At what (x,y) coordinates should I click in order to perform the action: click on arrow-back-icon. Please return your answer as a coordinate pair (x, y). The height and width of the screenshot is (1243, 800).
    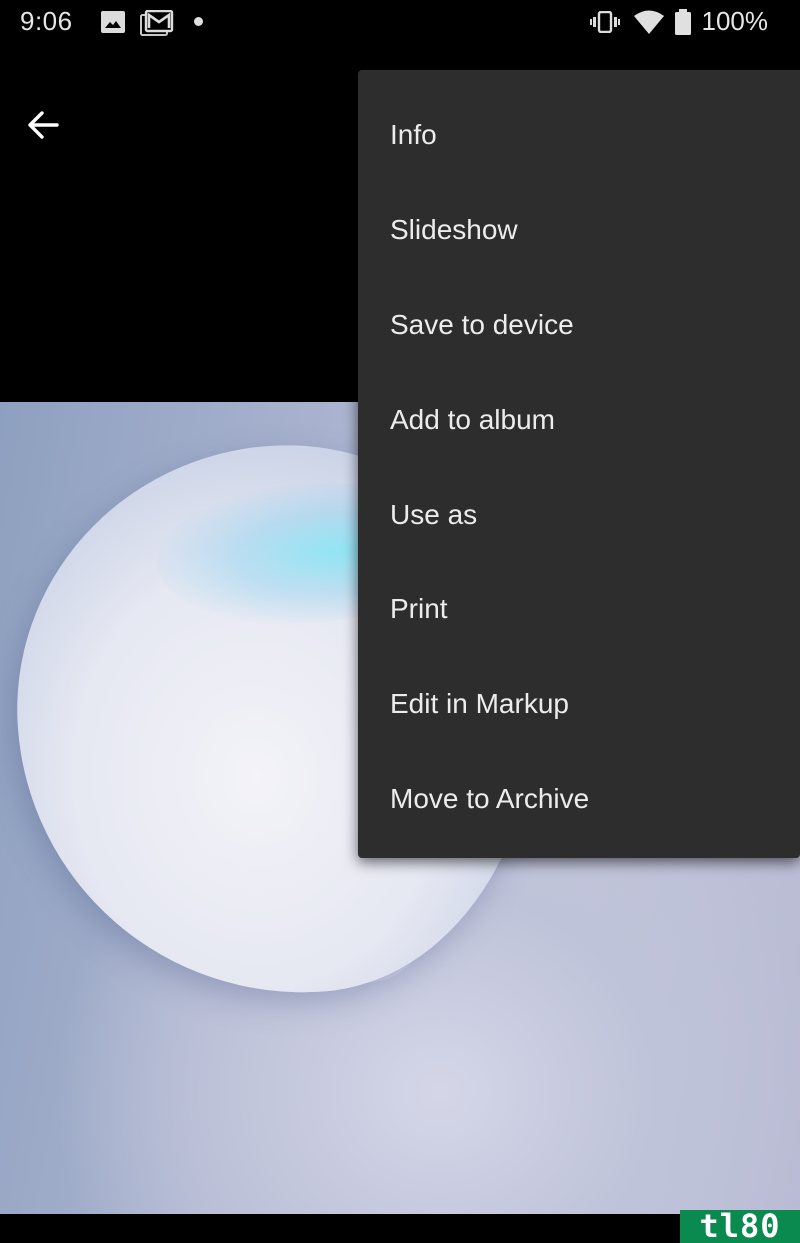
    Looking at the image, I should click on (43, 125).